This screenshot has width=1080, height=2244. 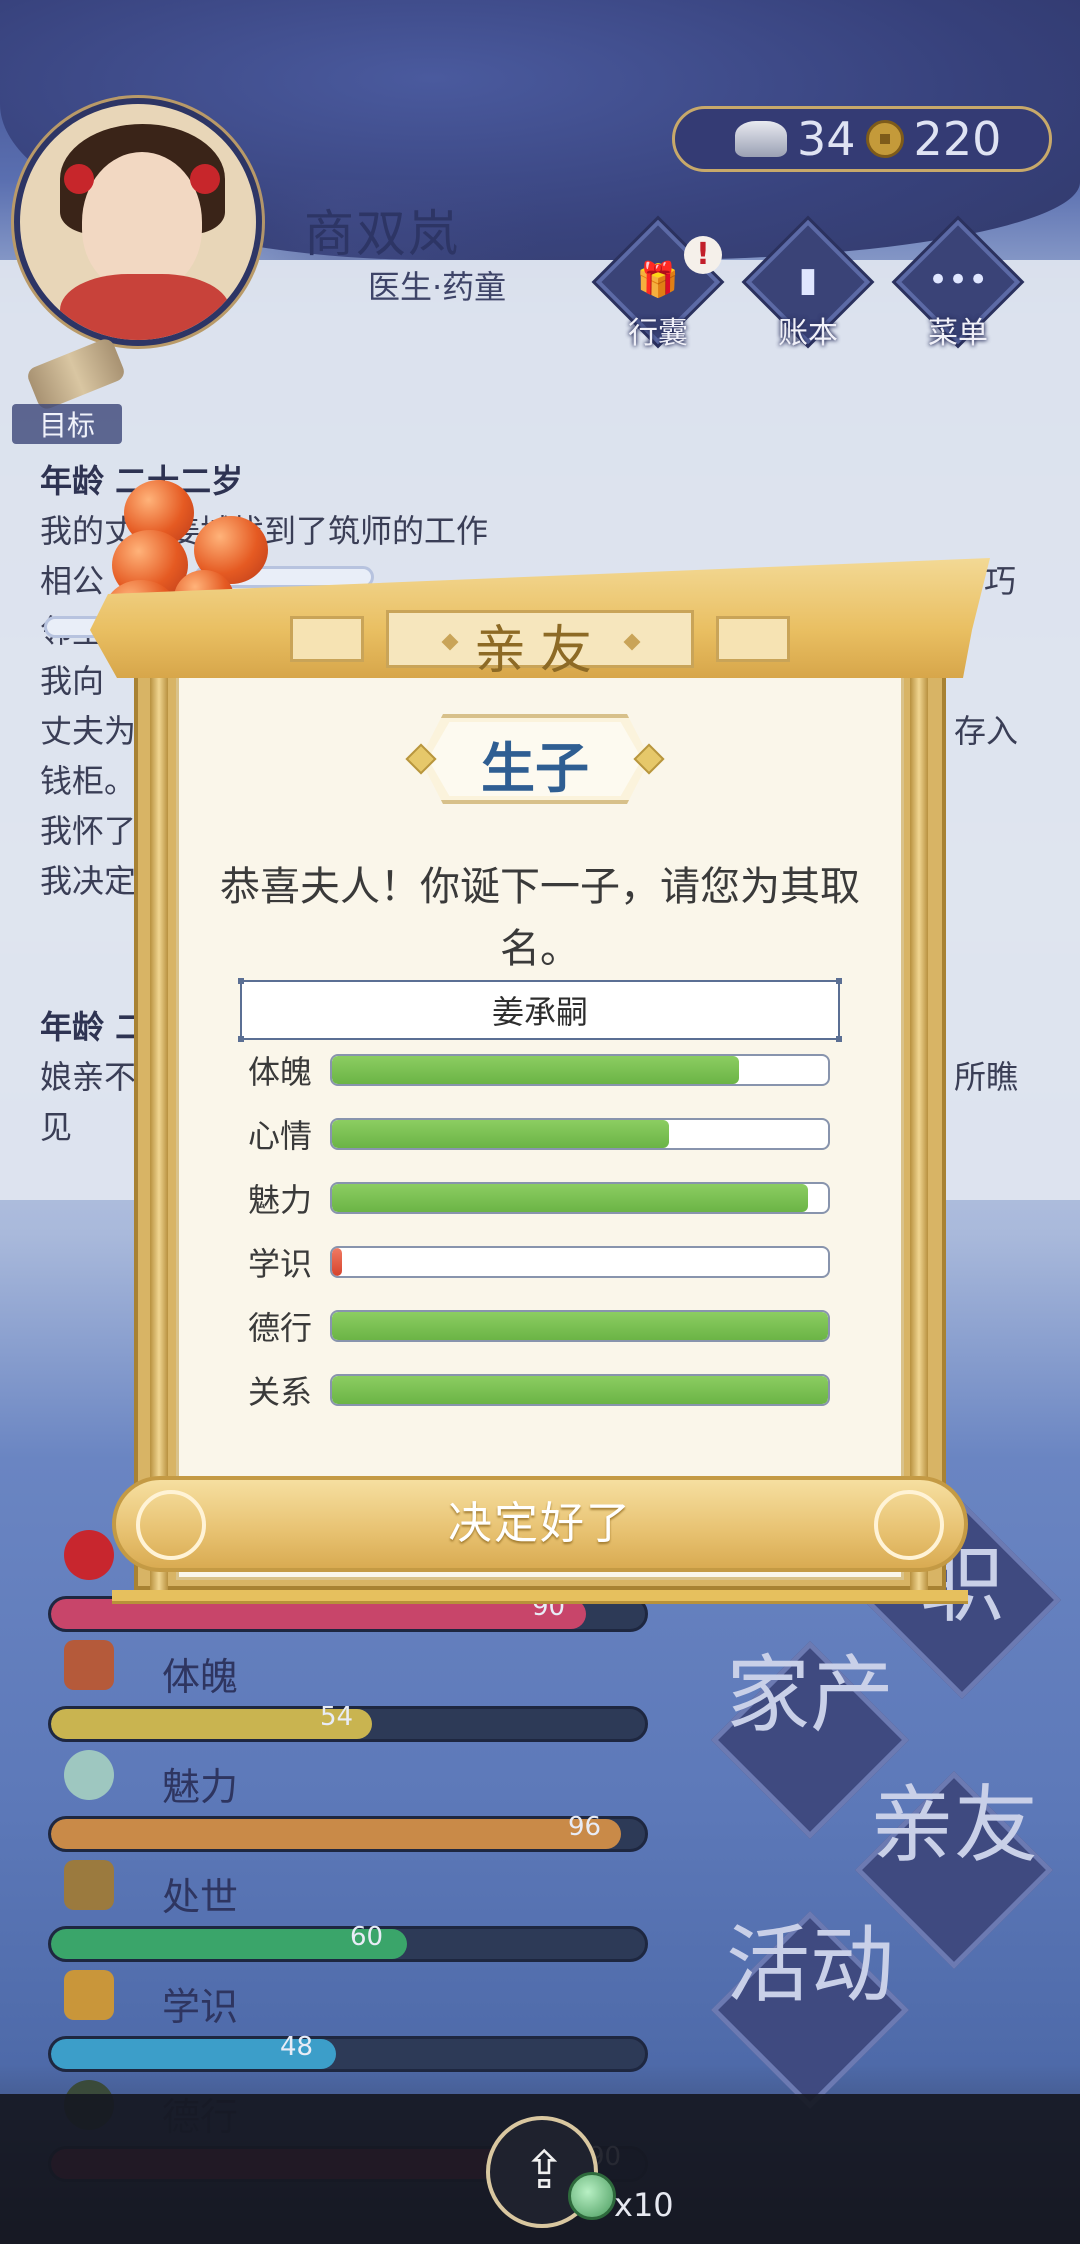 I want to click on trait-row-relation: 关系, so click(x=548, y=1392).